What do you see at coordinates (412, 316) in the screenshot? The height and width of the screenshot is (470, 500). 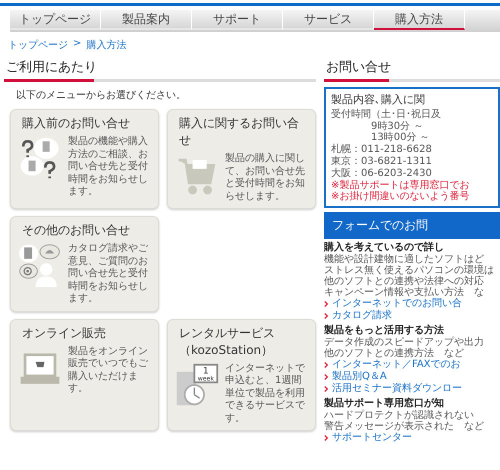 I see `sidebar-link: カタログ請求` at bounding box center [412, 316].